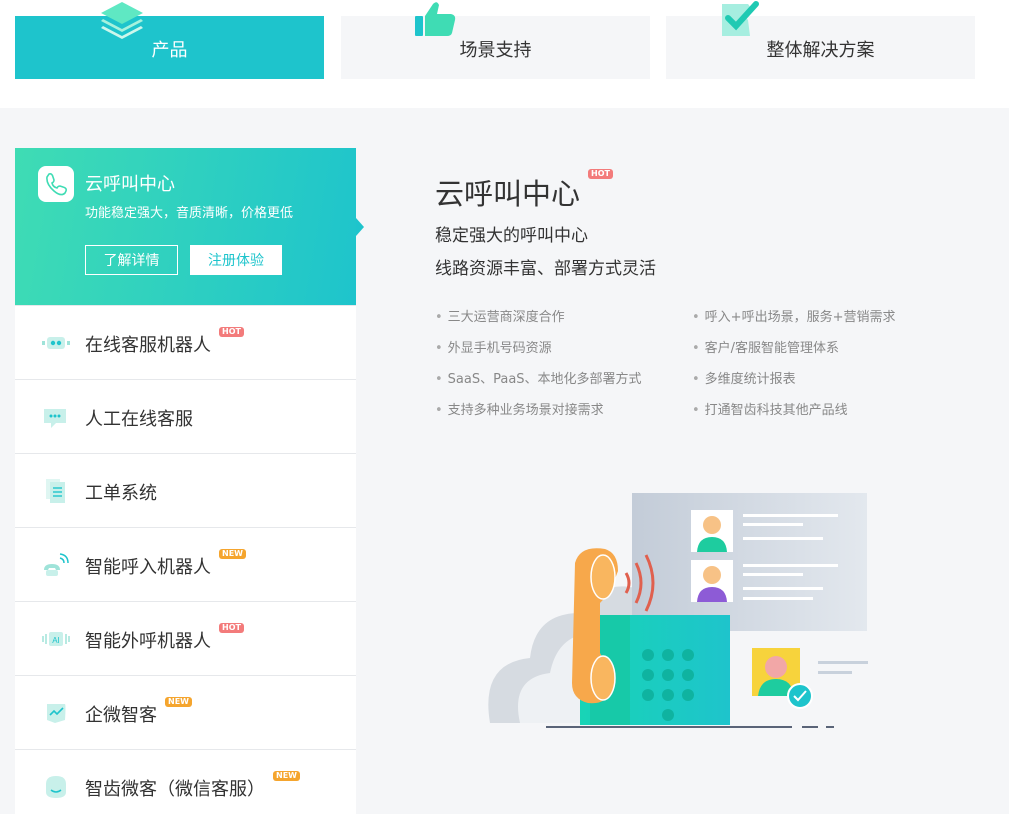  What do you see at coordinates (765, 346) in the screenshot?
I see `feature-item: 客户/客服智能管理体系` at bounding box center [765, 346].